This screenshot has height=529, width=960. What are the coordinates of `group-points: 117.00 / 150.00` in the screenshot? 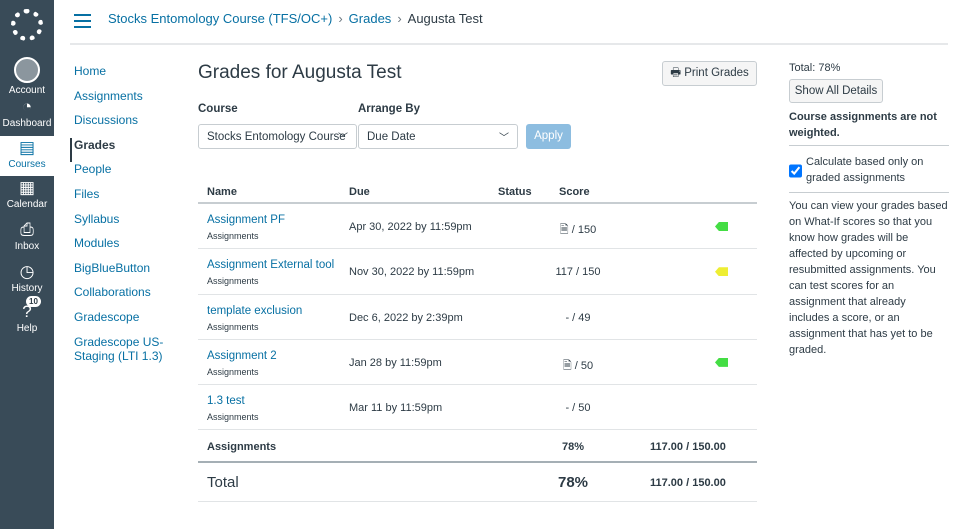 It's located at (688, 447).